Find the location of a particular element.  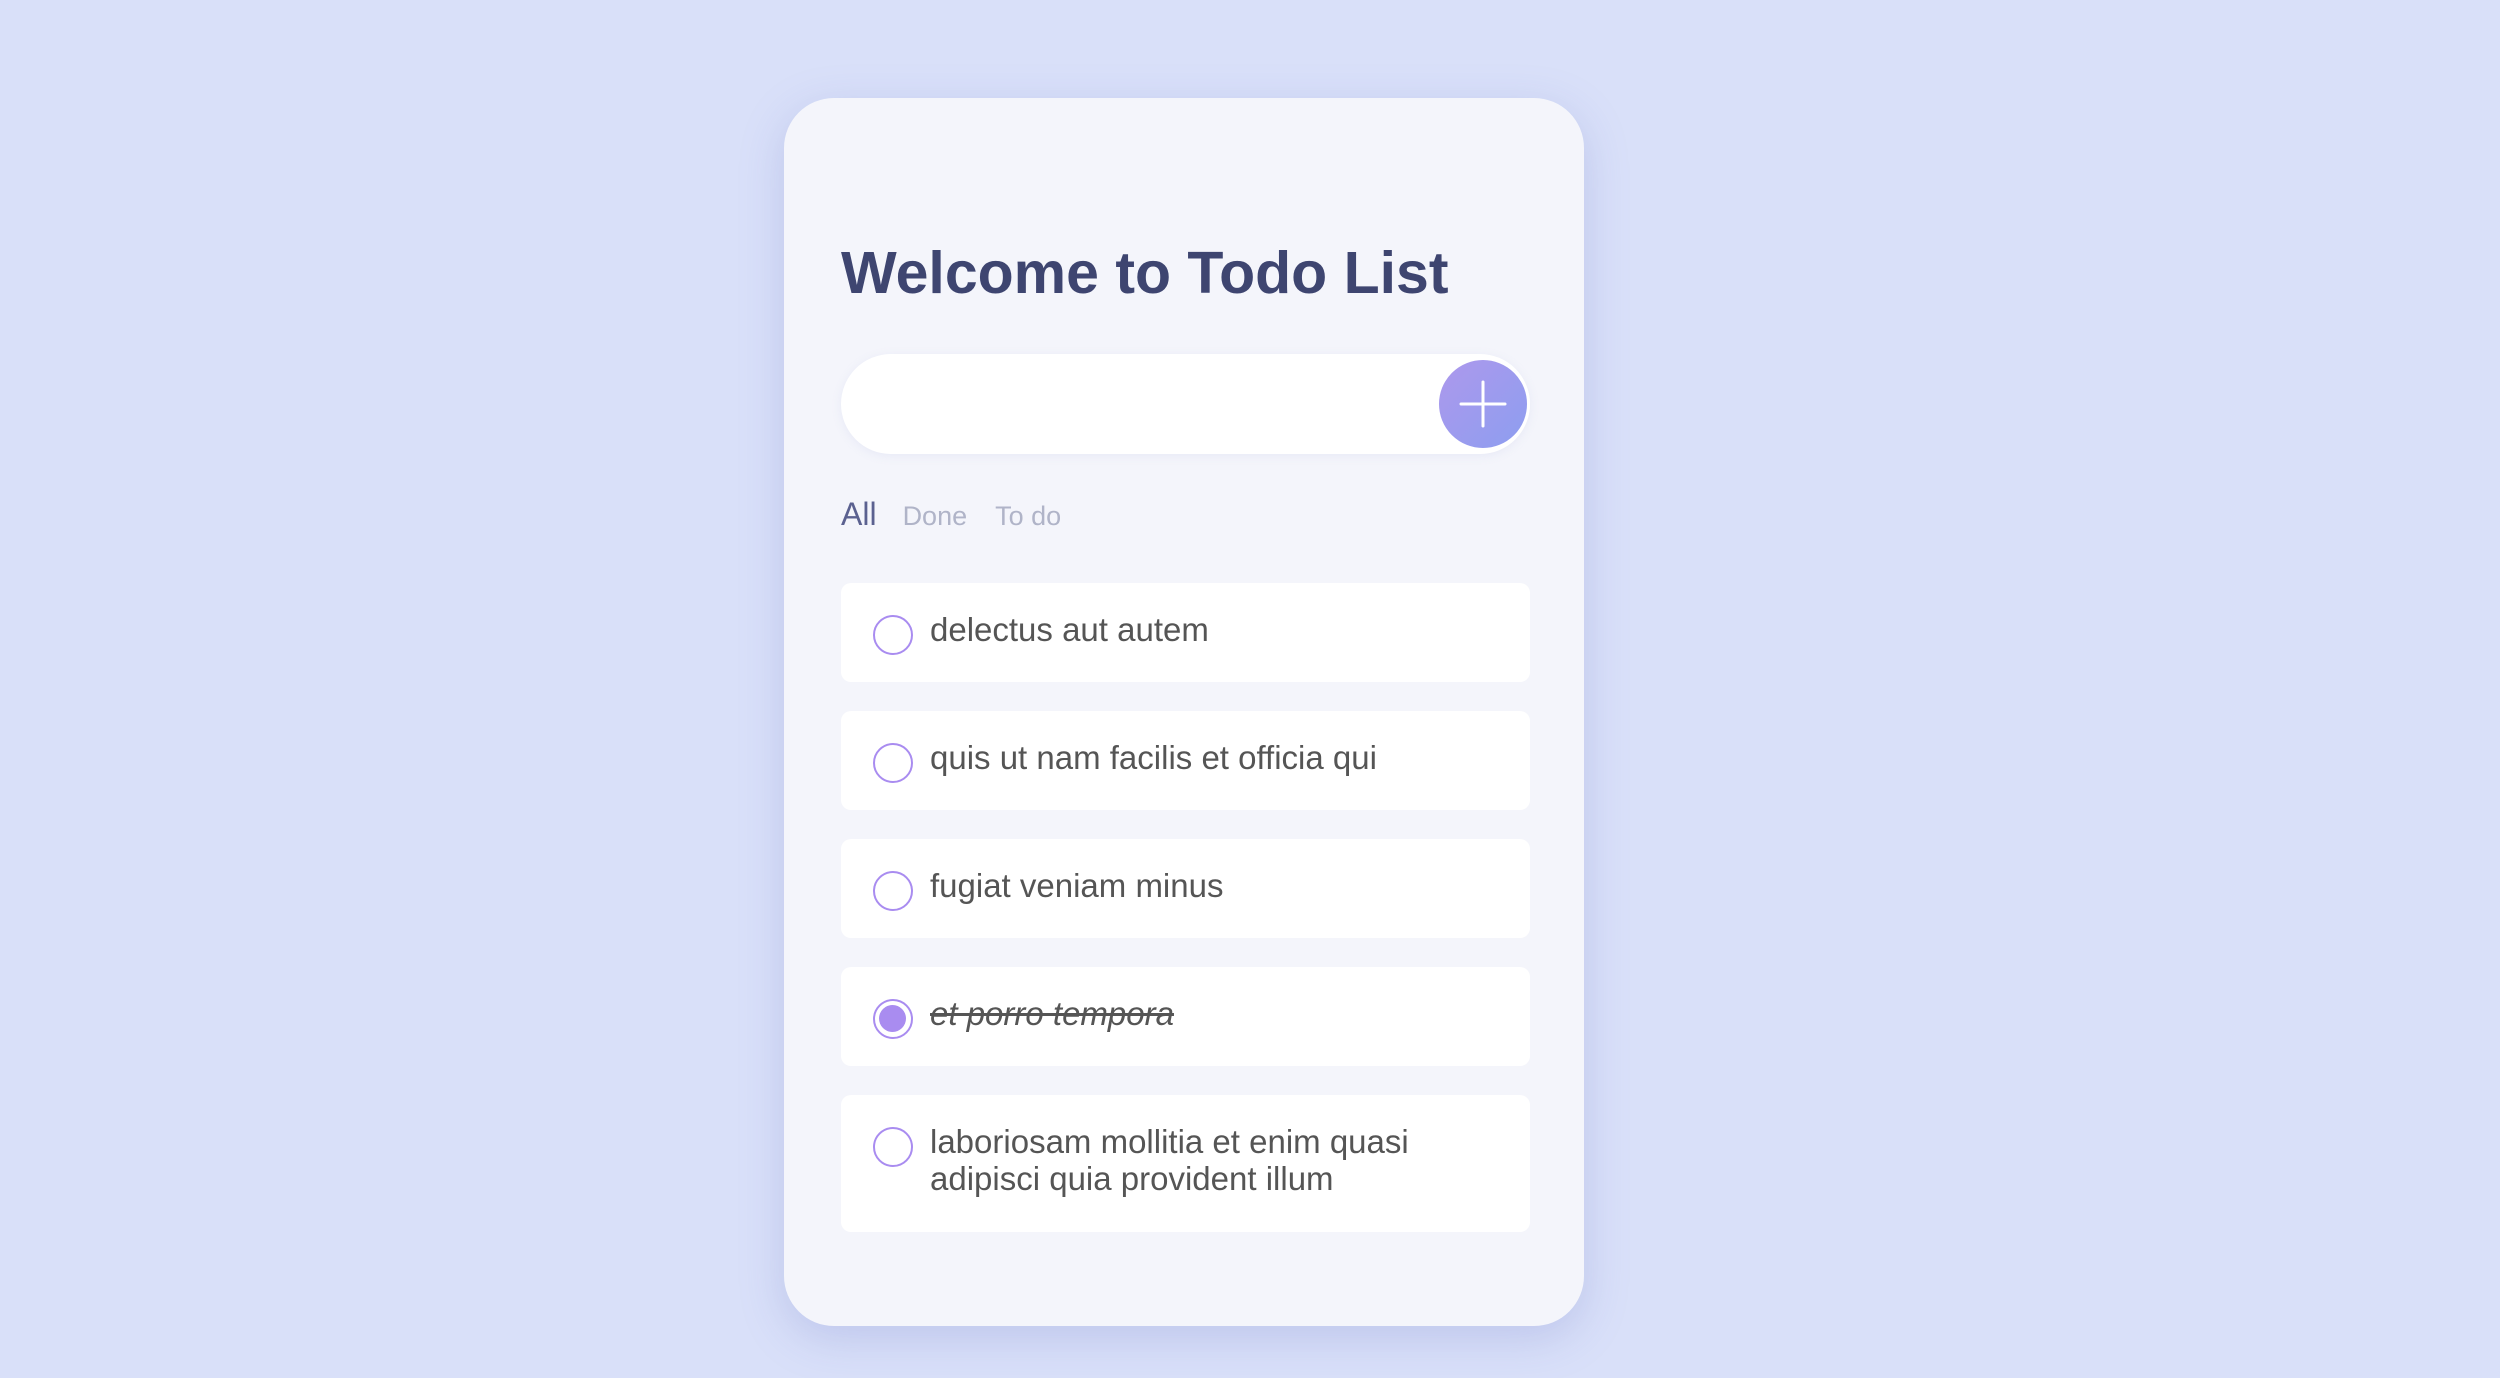

filter-done: Done is located at coordinates (935, 516).